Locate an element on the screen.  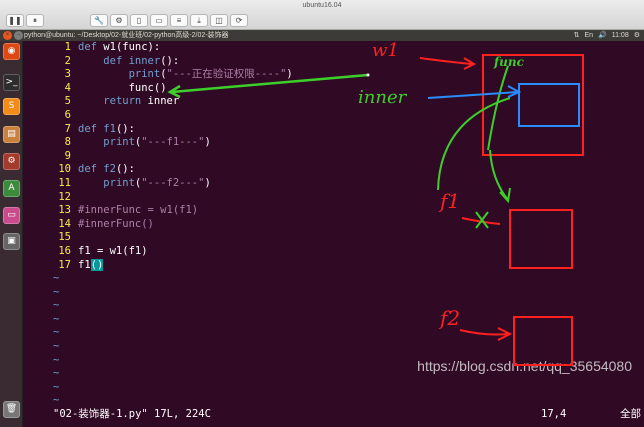
code-line: 11 print("---f2---") is located at coordinates (348, 184).